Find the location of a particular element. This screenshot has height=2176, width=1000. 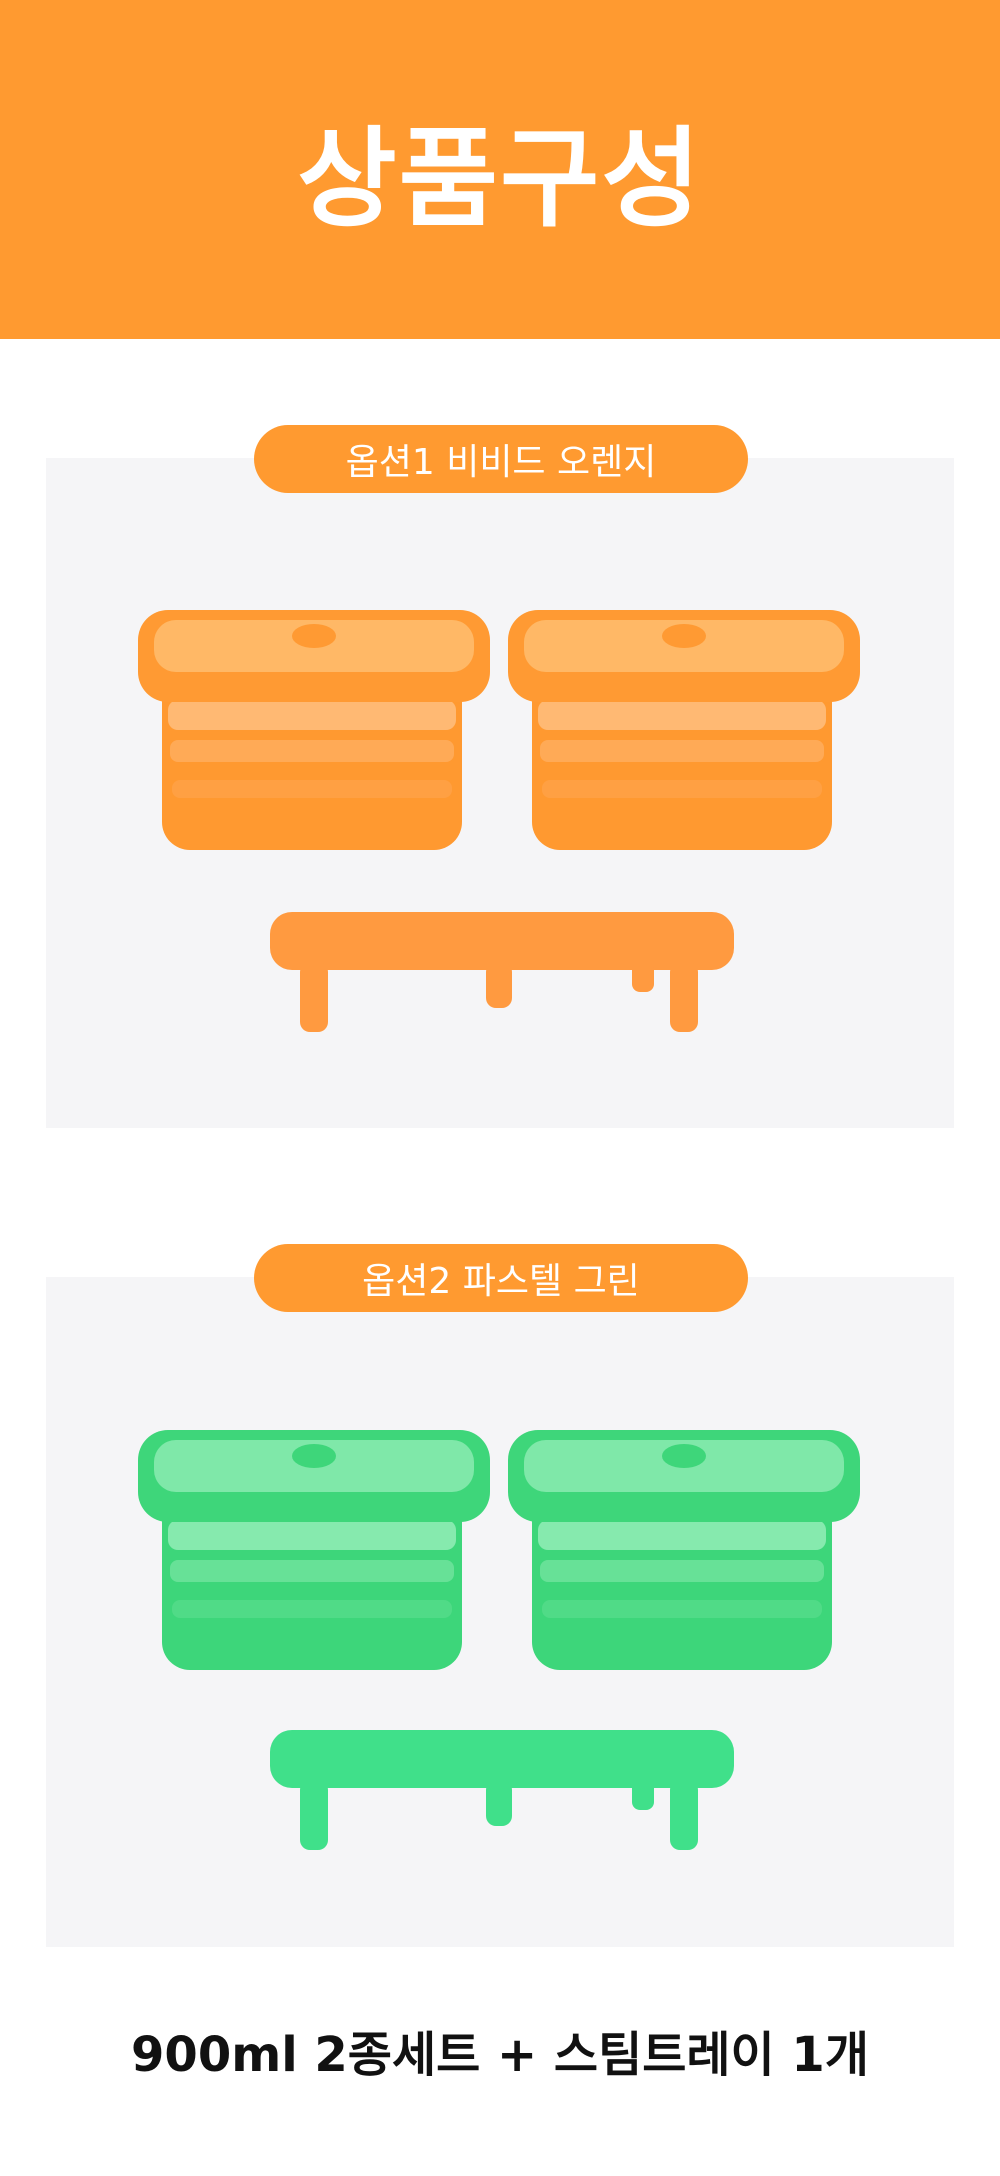

option-2-container-right is located at coordinates (684, 1550).